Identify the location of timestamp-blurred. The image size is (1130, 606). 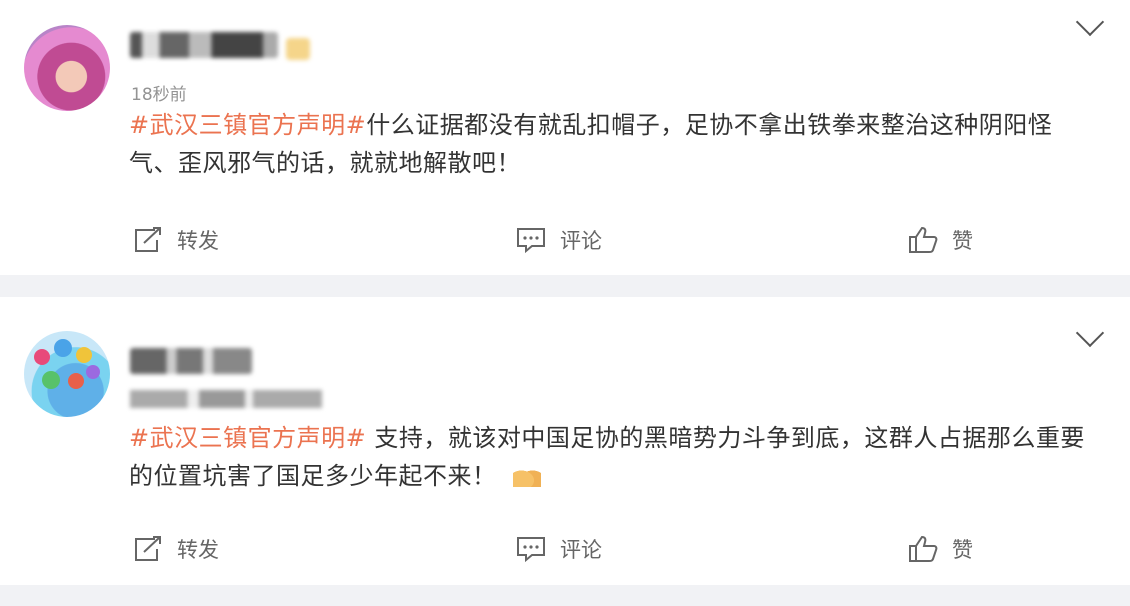
(226, 399).